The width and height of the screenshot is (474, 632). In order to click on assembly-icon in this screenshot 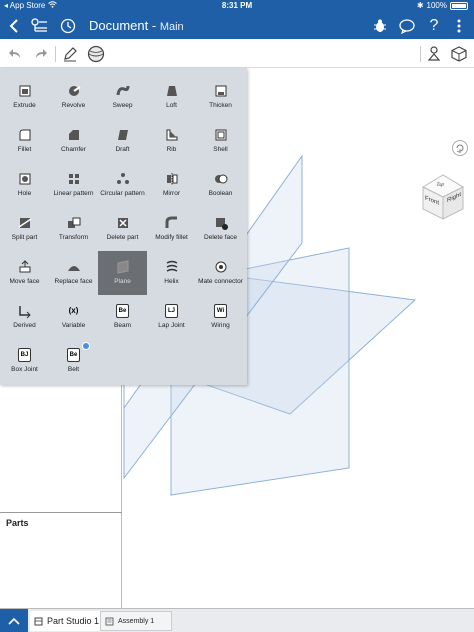, I will do `click(109, 621)`.